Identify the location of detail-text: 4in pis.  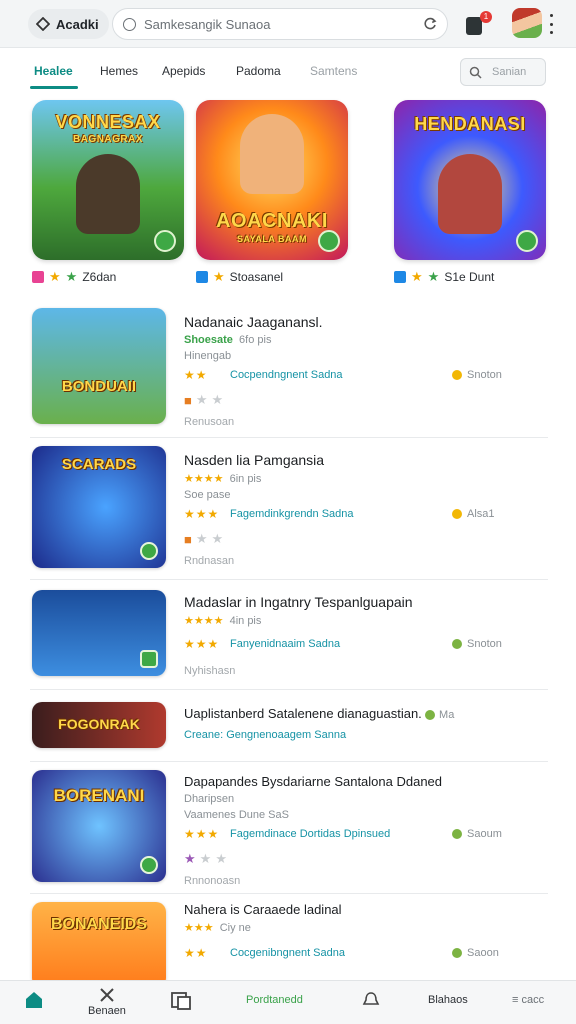
(245, 621).